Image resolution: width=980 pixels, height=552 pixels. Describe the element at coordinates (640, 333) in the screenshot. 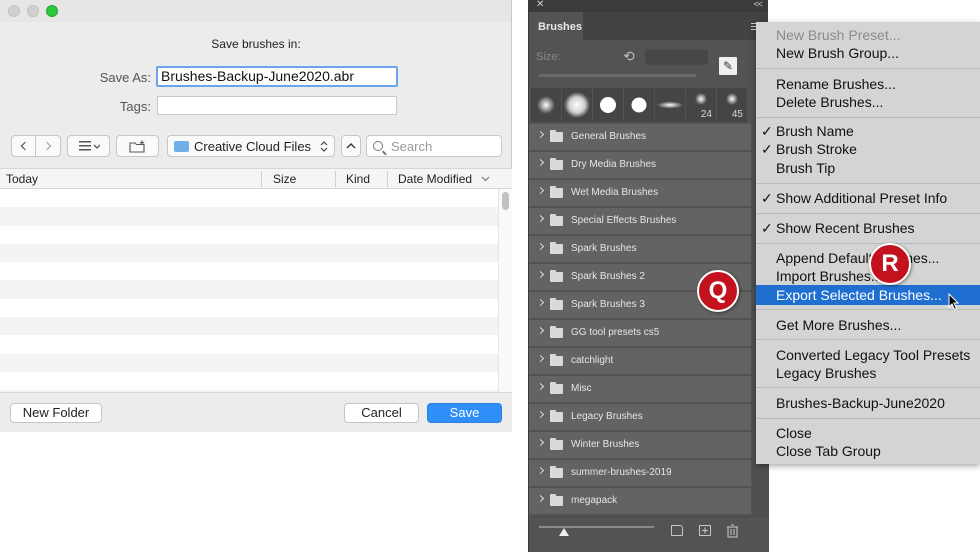

I see `brush-group: GG tool presets cs5` at that location.